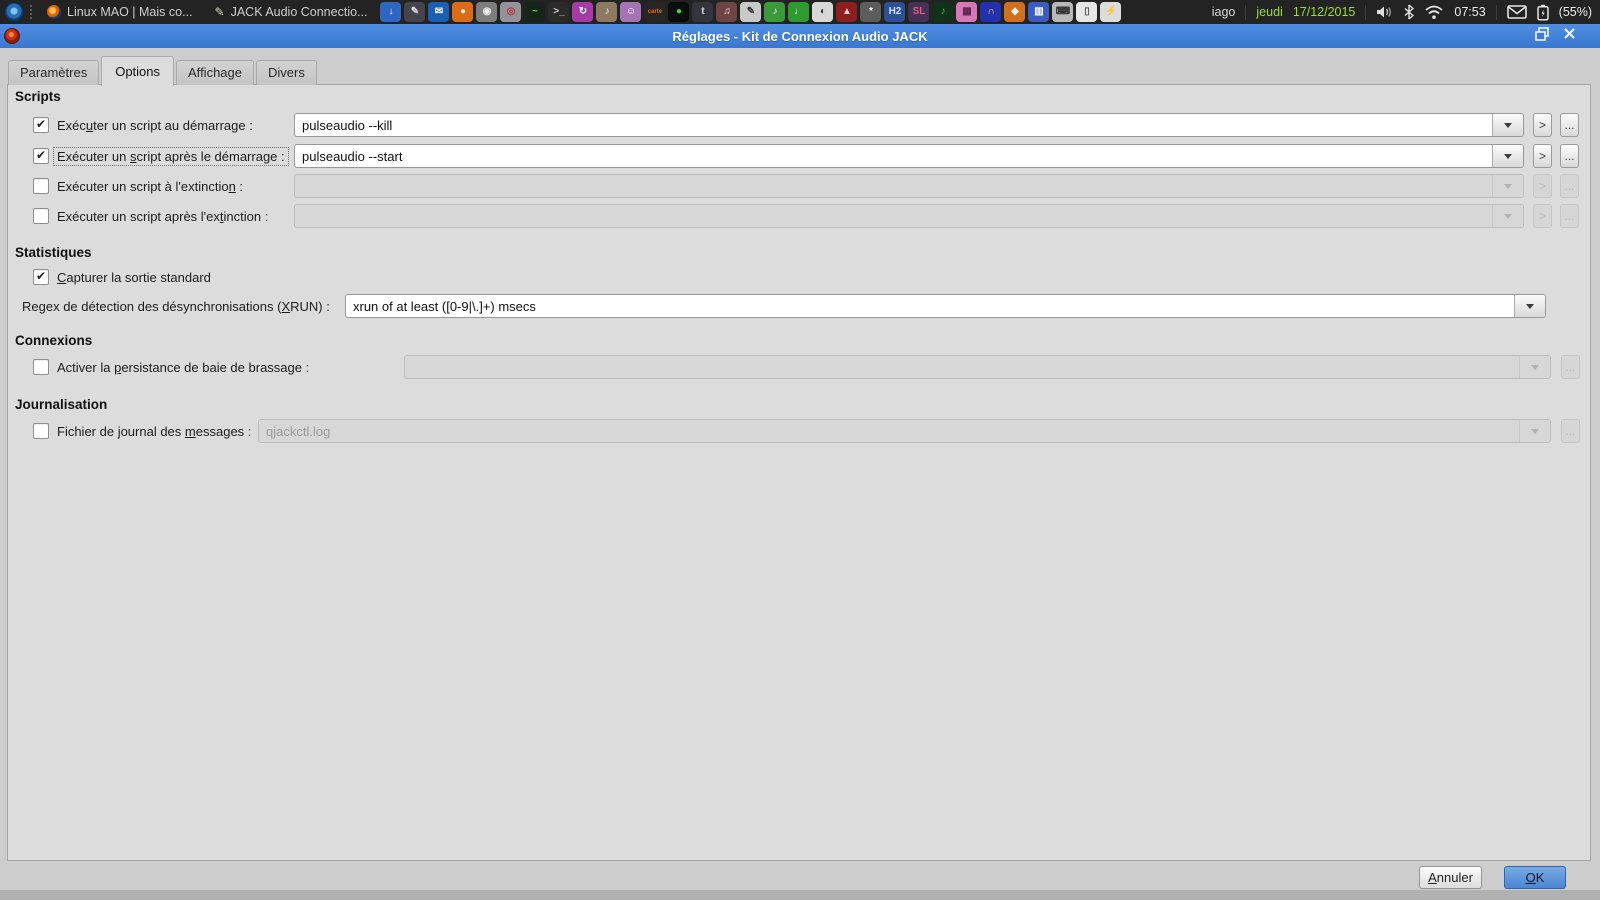 This screenshot has height=900, width=1600. I want to click on post-shutdown-script-checkbox, so click(41, 216).